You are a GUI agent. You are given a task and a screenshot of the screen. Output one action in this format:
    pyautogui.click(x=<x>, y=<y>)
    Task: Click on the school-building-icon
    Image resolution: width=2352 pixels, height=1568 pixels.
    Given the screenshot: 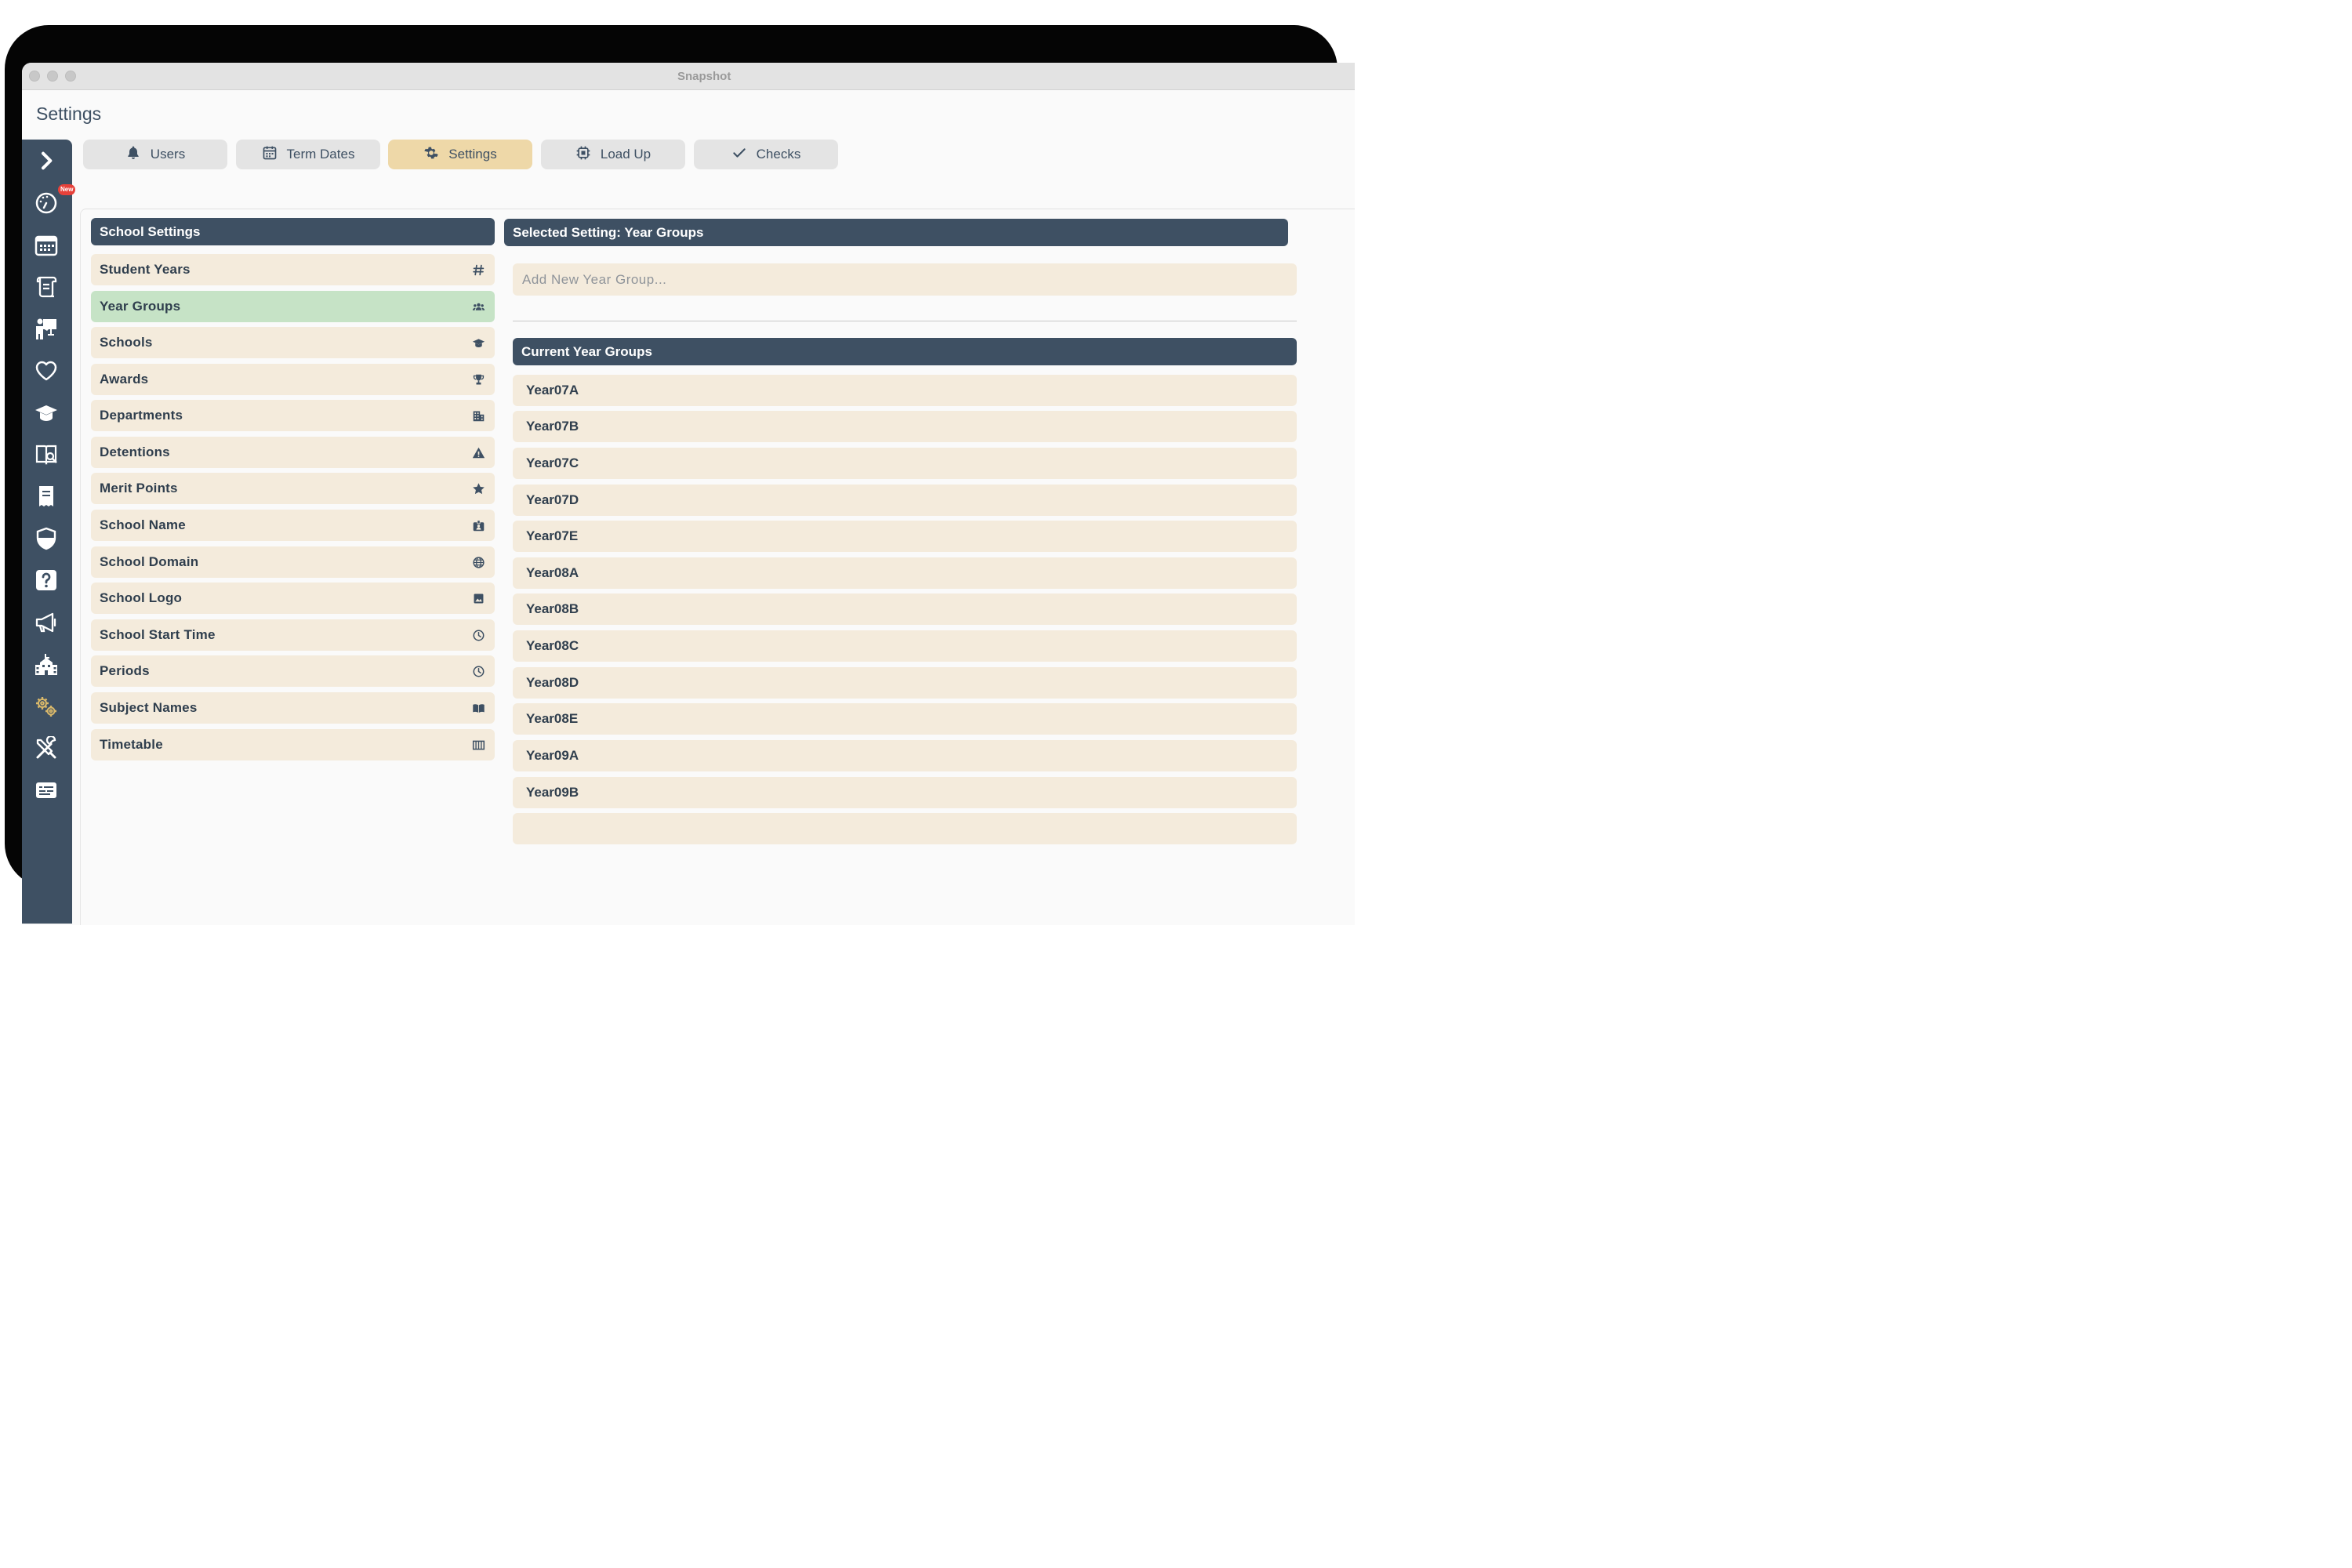 What is the action you would take?
    pyautogui.click(x=46, y=665)
    